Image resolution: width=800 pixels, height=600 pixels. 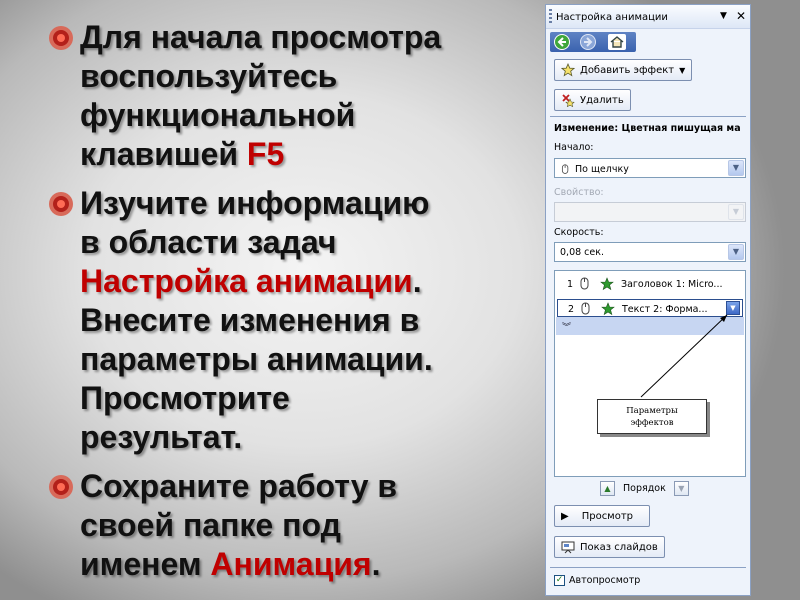 I want to click on autopreview-checkbox-row: ✓ Автопросмотр, so click(x=597, y=580).